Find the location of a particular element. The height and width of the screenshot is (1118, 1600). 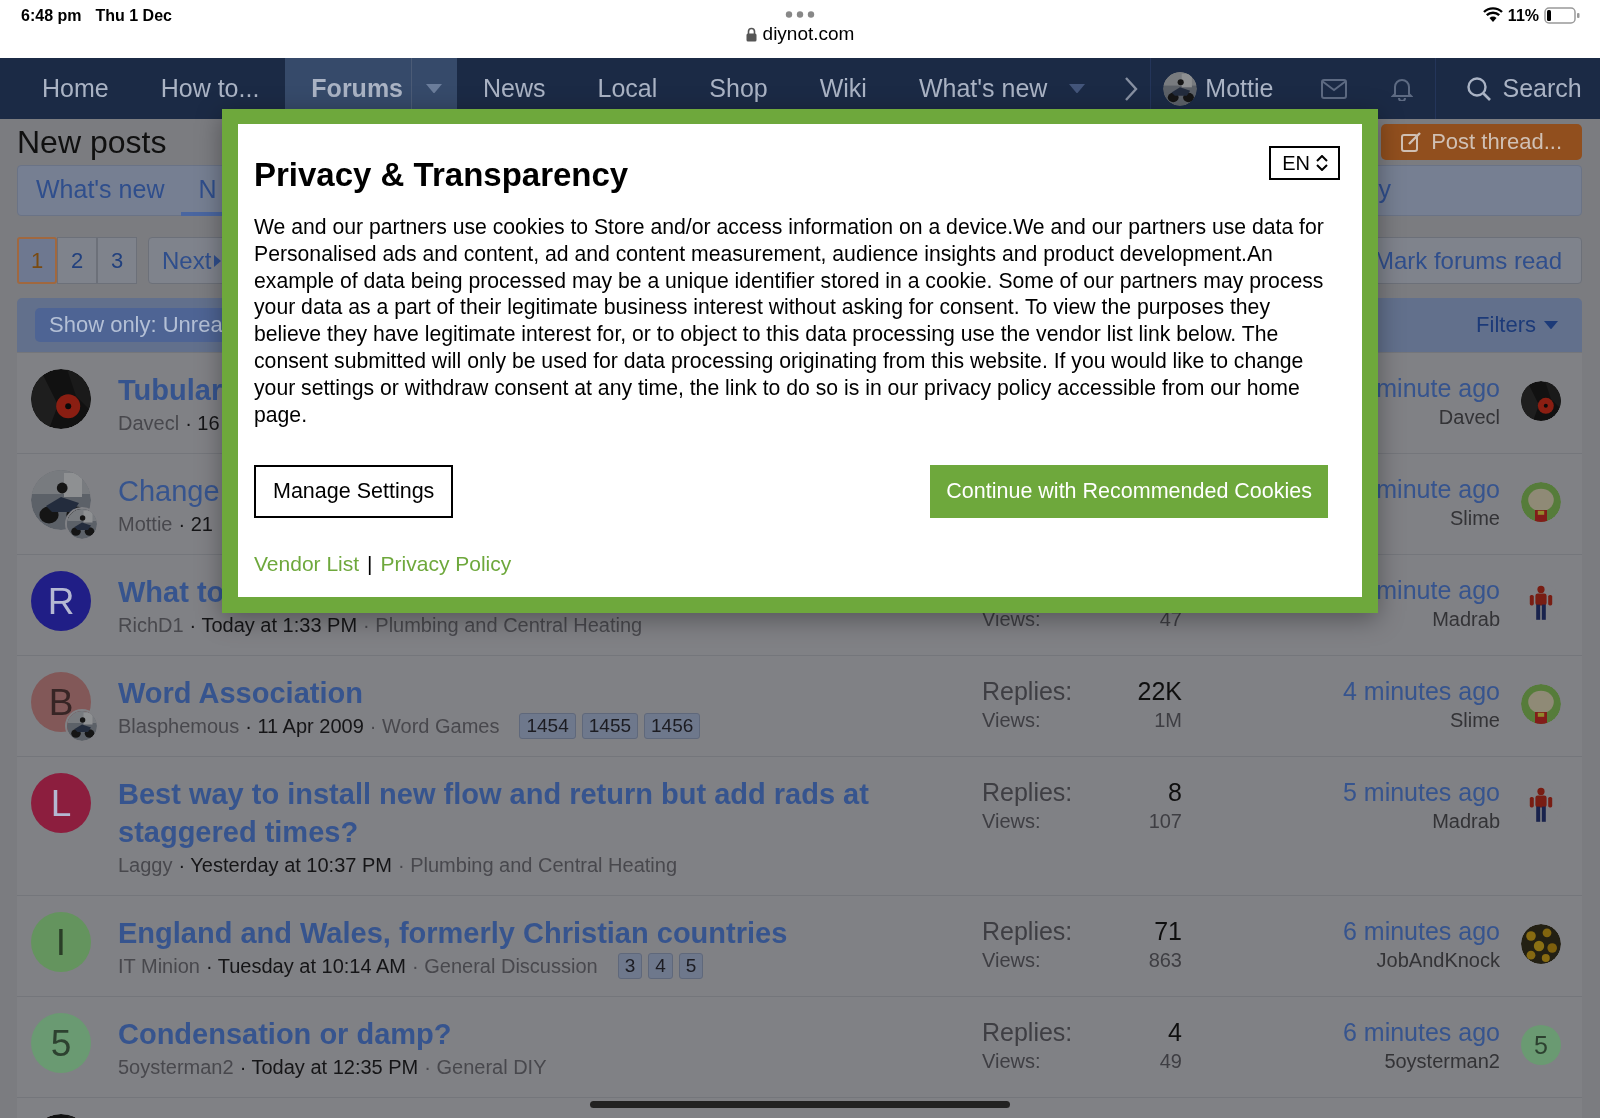

post-date: · Tuesday at 10:14 AM is located at coordinates (305, 966).